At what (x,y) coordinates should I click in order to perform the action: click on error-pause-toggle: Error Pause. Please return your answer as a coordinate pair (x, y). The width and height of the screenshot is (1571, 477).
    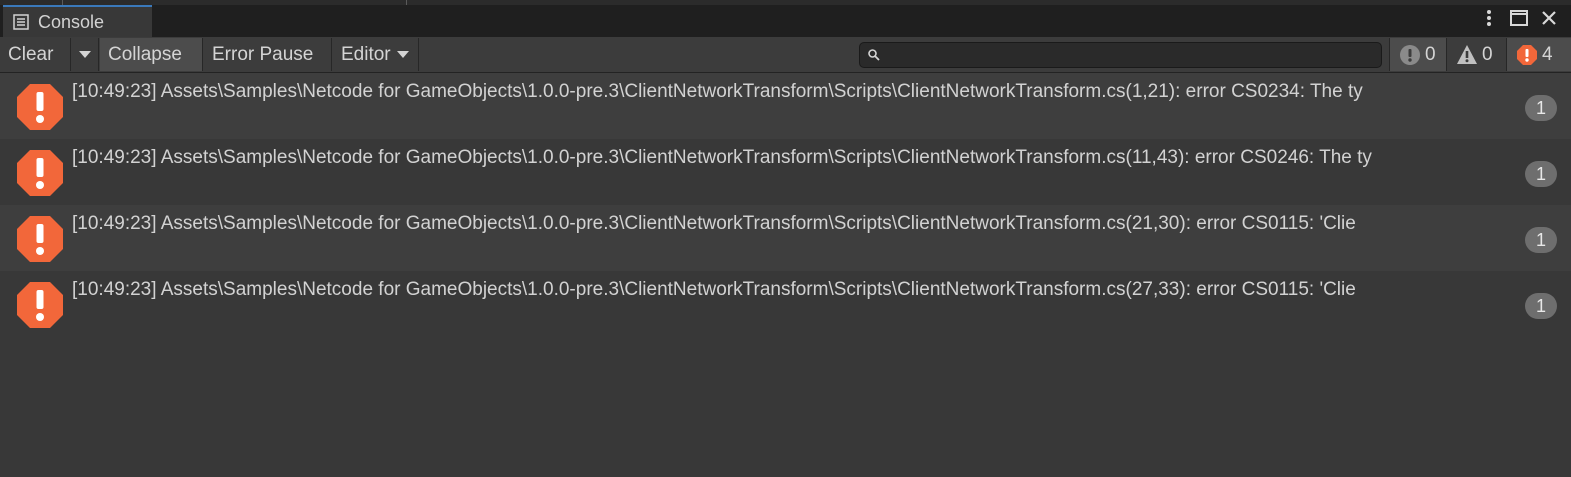
    Looking at the image, I should click on (268, 54).